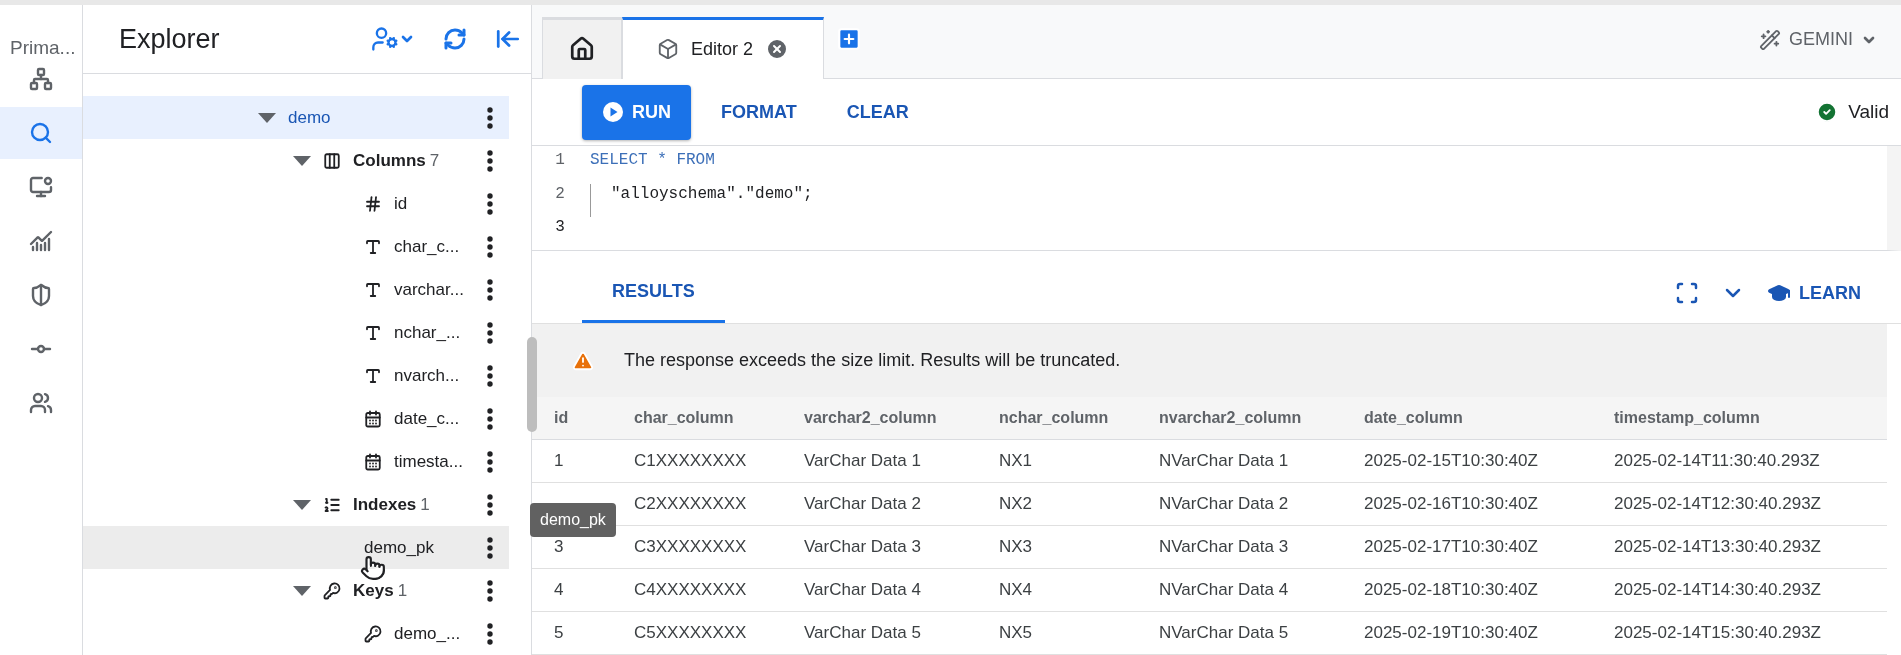 The width and height of the screenshot is (1901, 655). I want to click on table-cell: NX3, so click(1057, 547).